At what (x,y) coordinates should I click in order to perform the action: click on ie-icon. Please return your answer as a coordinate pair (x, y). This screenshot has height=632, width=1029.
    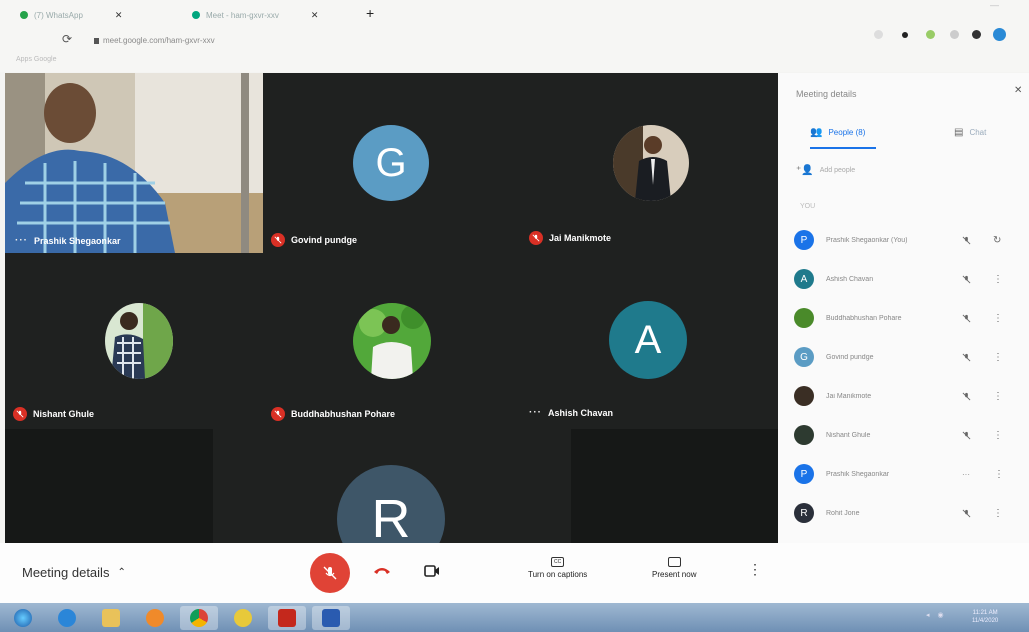
    Looking at the image, I should click on (67, 618).